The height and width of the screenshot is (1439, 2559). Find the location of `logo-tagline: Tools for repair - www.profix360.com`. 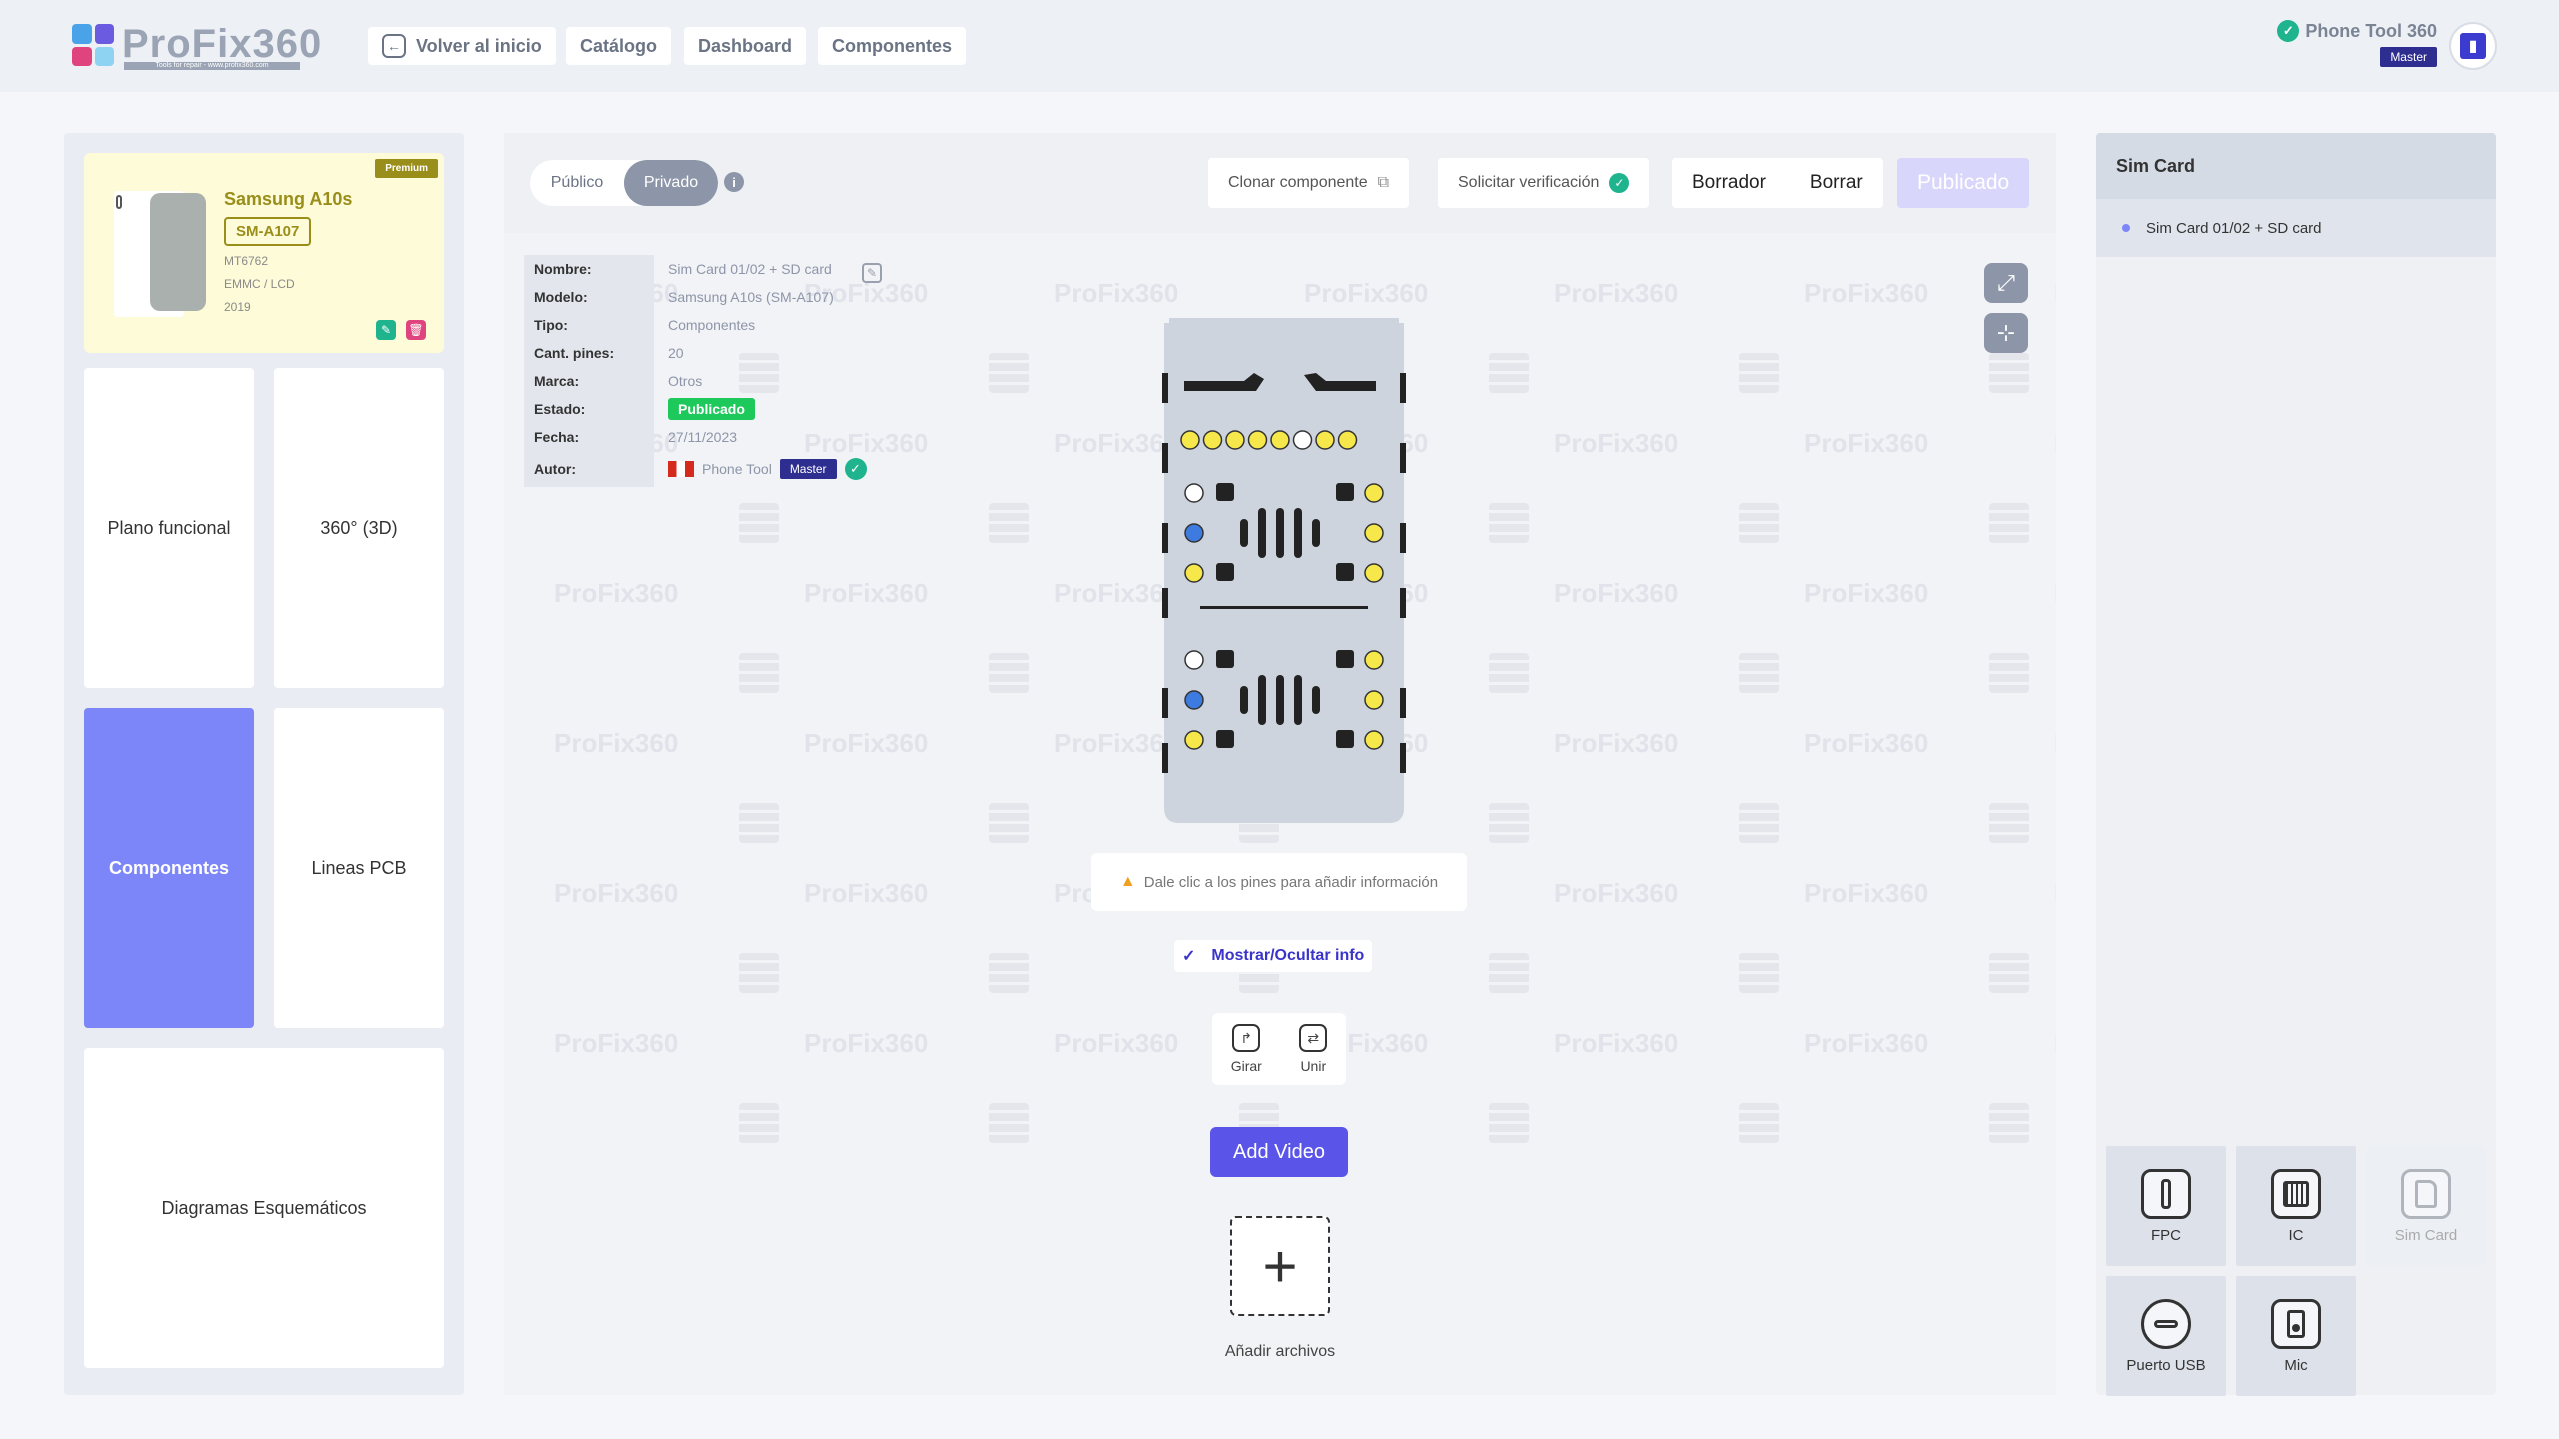

logo-tagline: Tools for repair - www.profix360.com is located at coordinates (212, 66).